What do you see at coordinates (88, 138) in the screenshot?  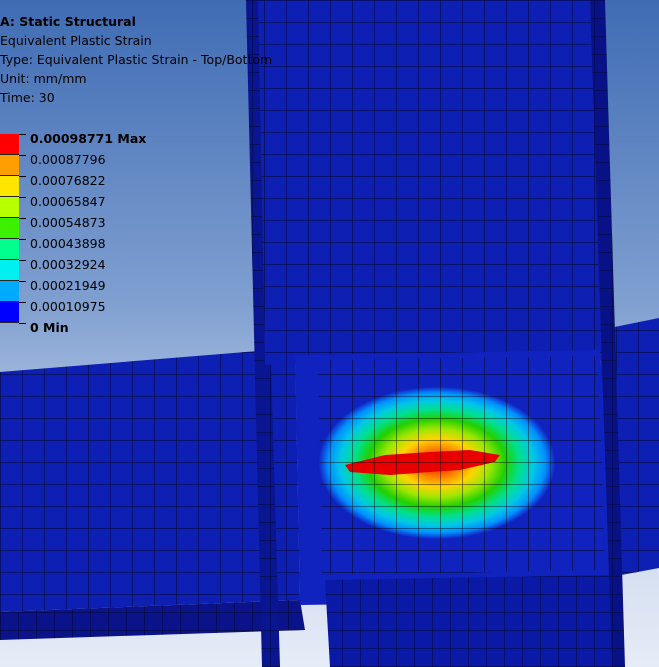 I see `legend-max-label: 0.00098771 Max` at bounding box center [88, 138].